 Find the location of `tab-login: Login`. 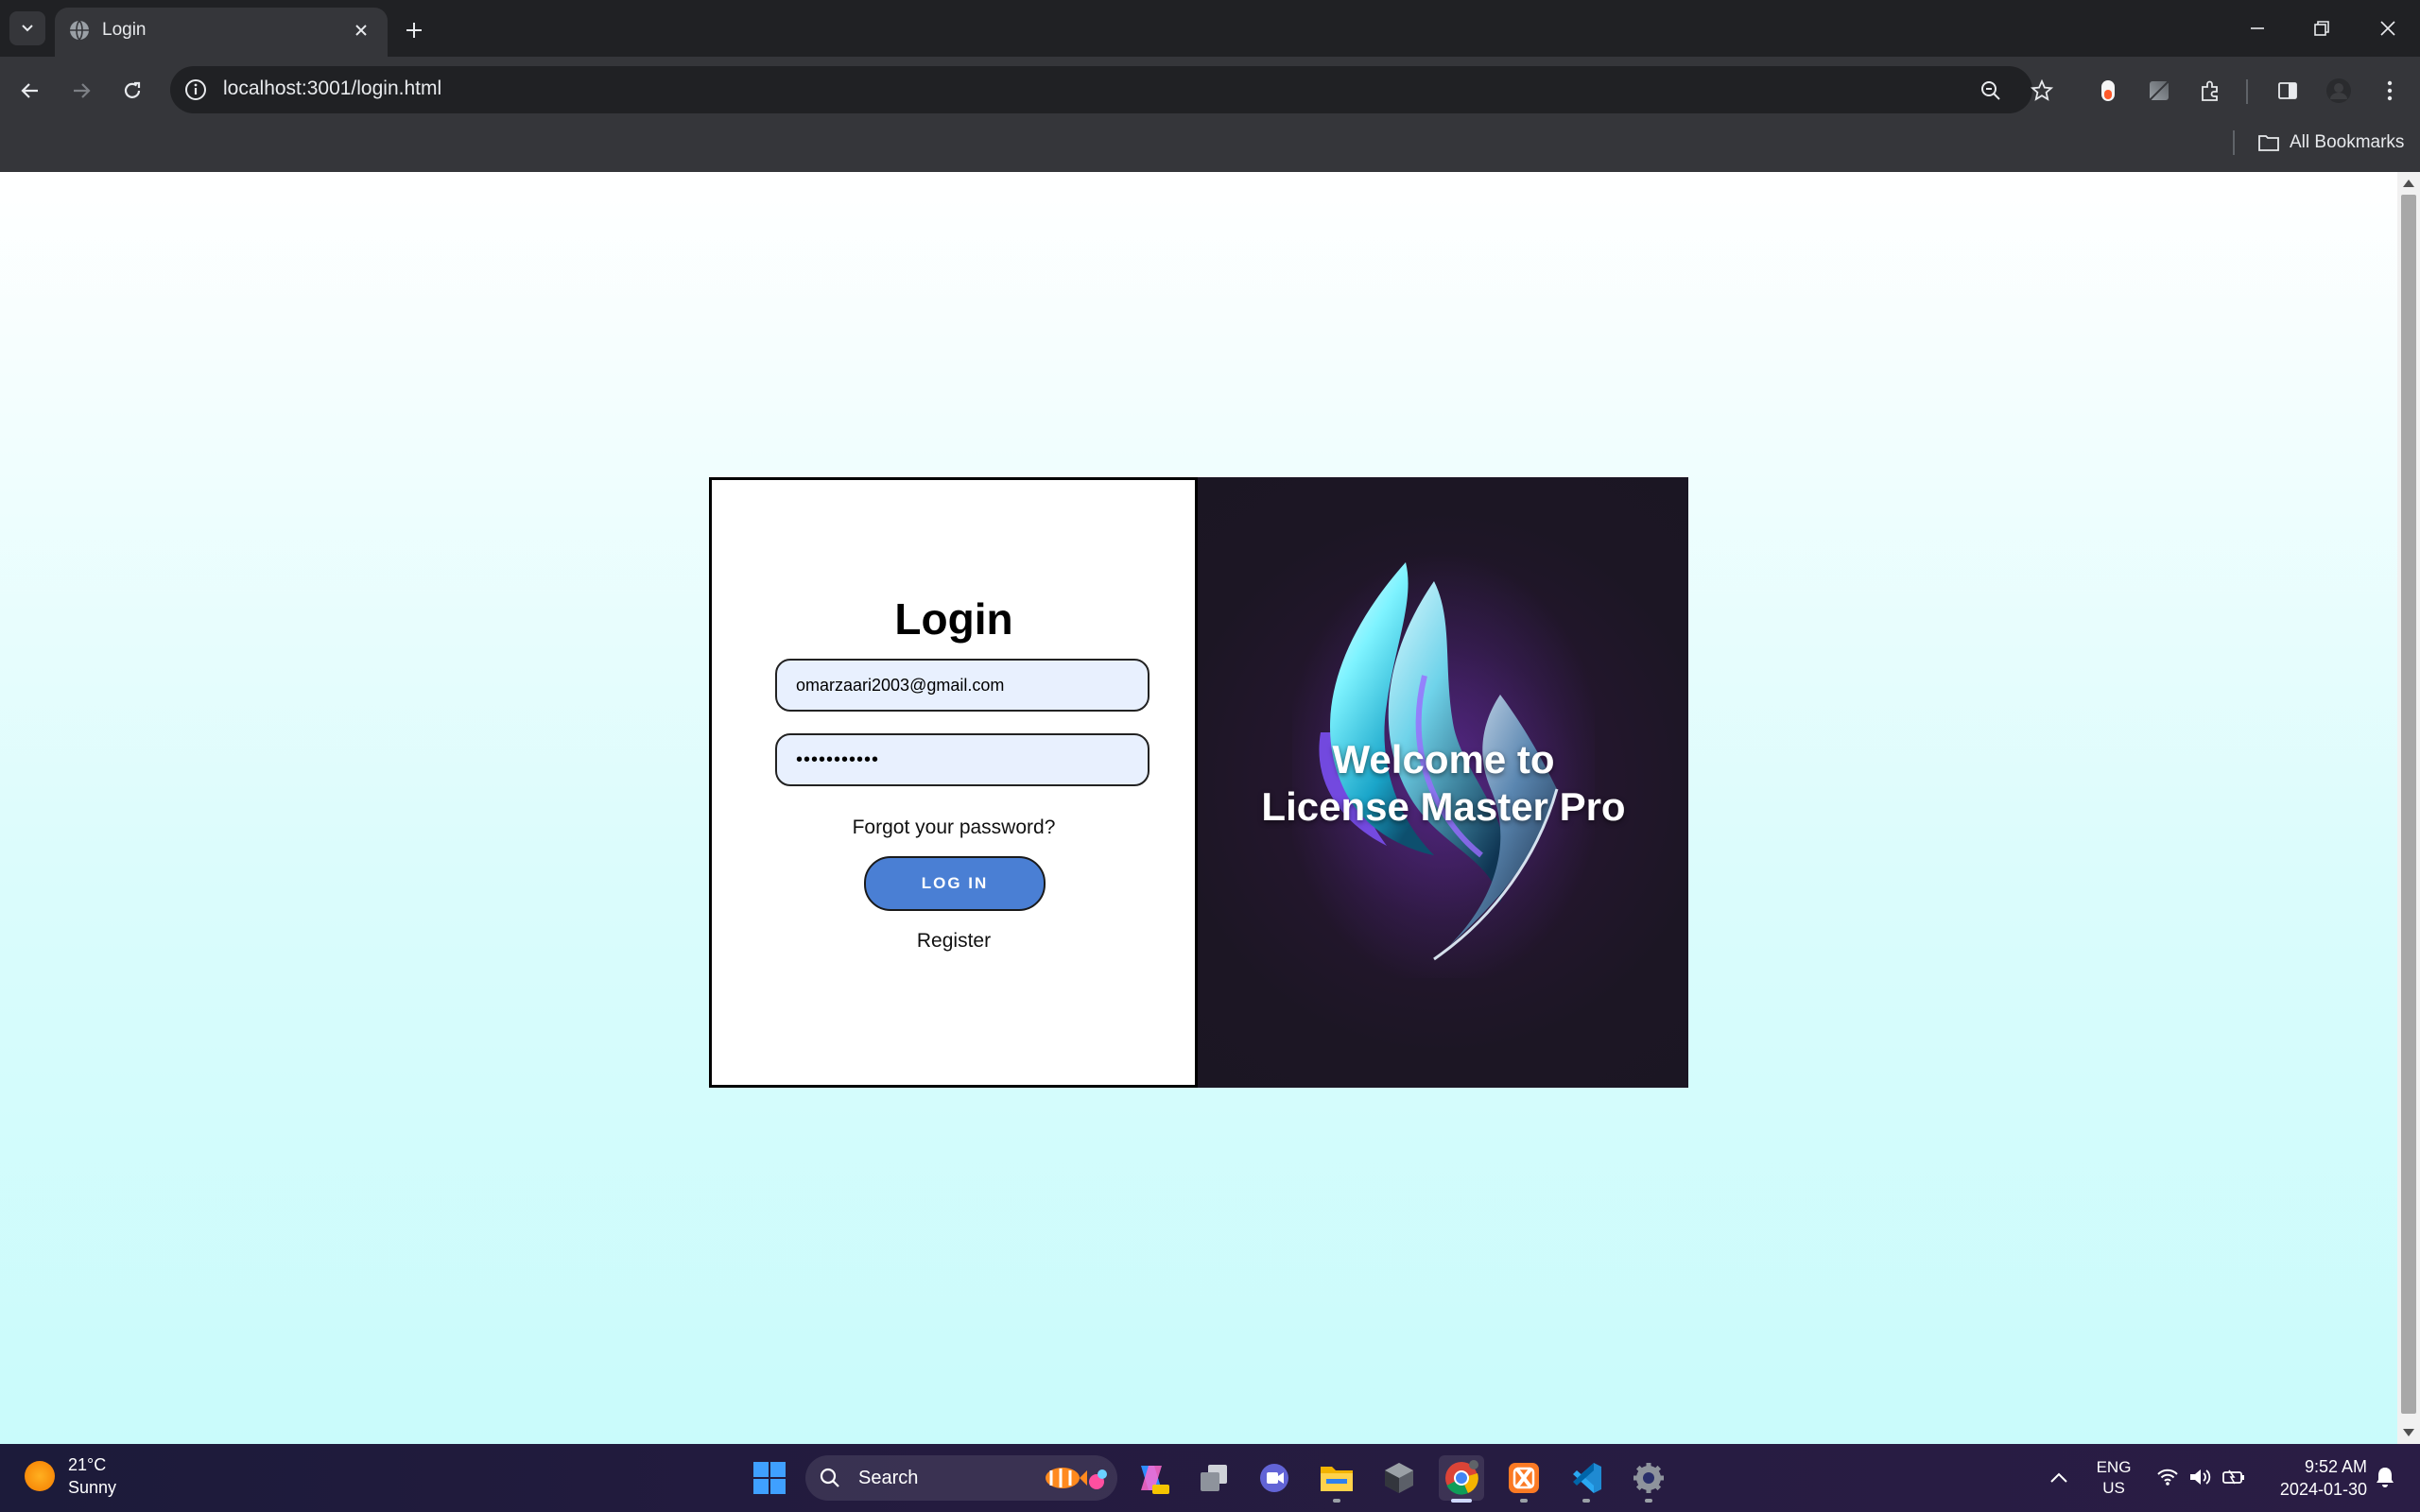

tab-login: Login is located at coordinates (221, 32).